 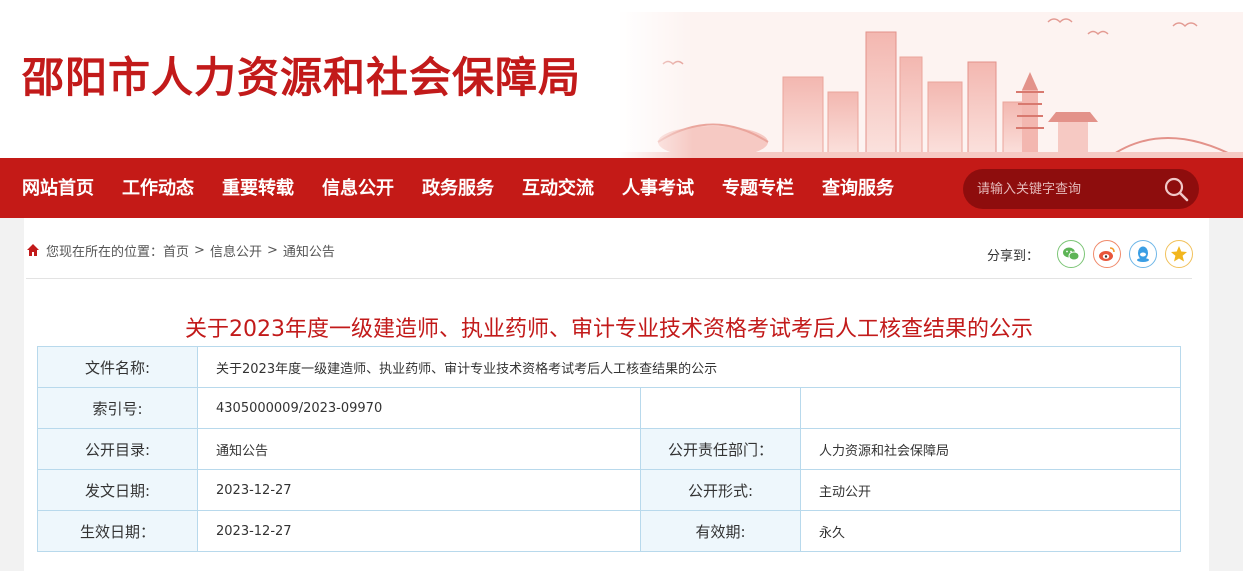 What do you see at coordinates (419, 490) in the screenshot?
I see `issue-date-value: 2023-12-27` at bounding box center [419, 490].